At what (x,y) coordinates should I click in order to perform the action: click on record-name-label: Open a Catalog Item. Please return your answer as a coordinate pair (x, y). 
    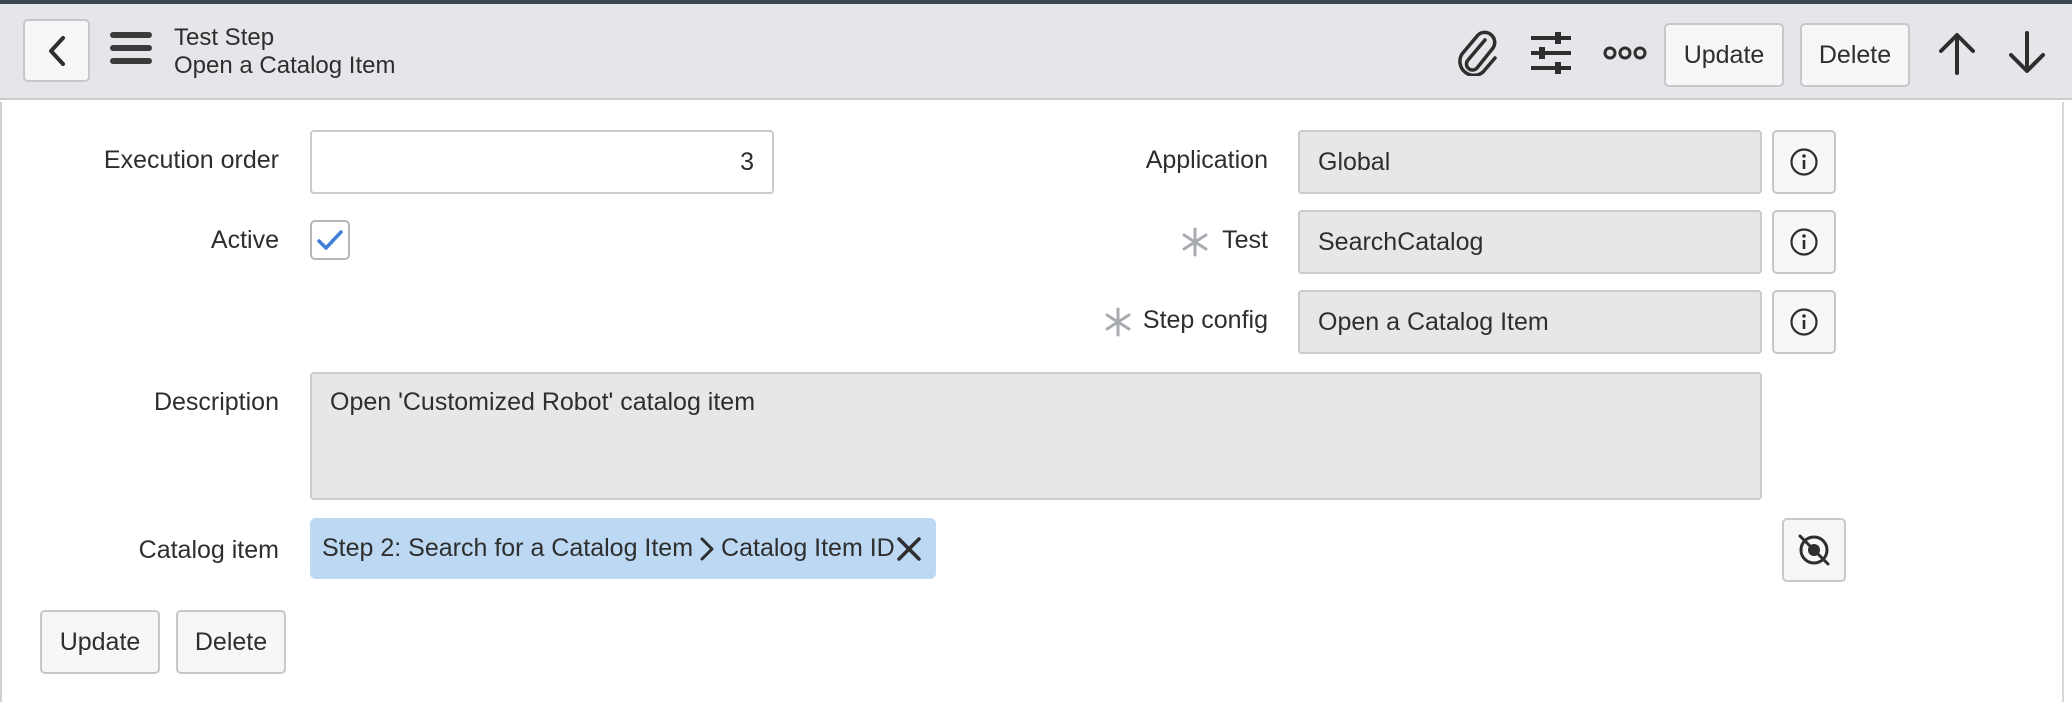
    Looking at the image, I should click on (285, 65).